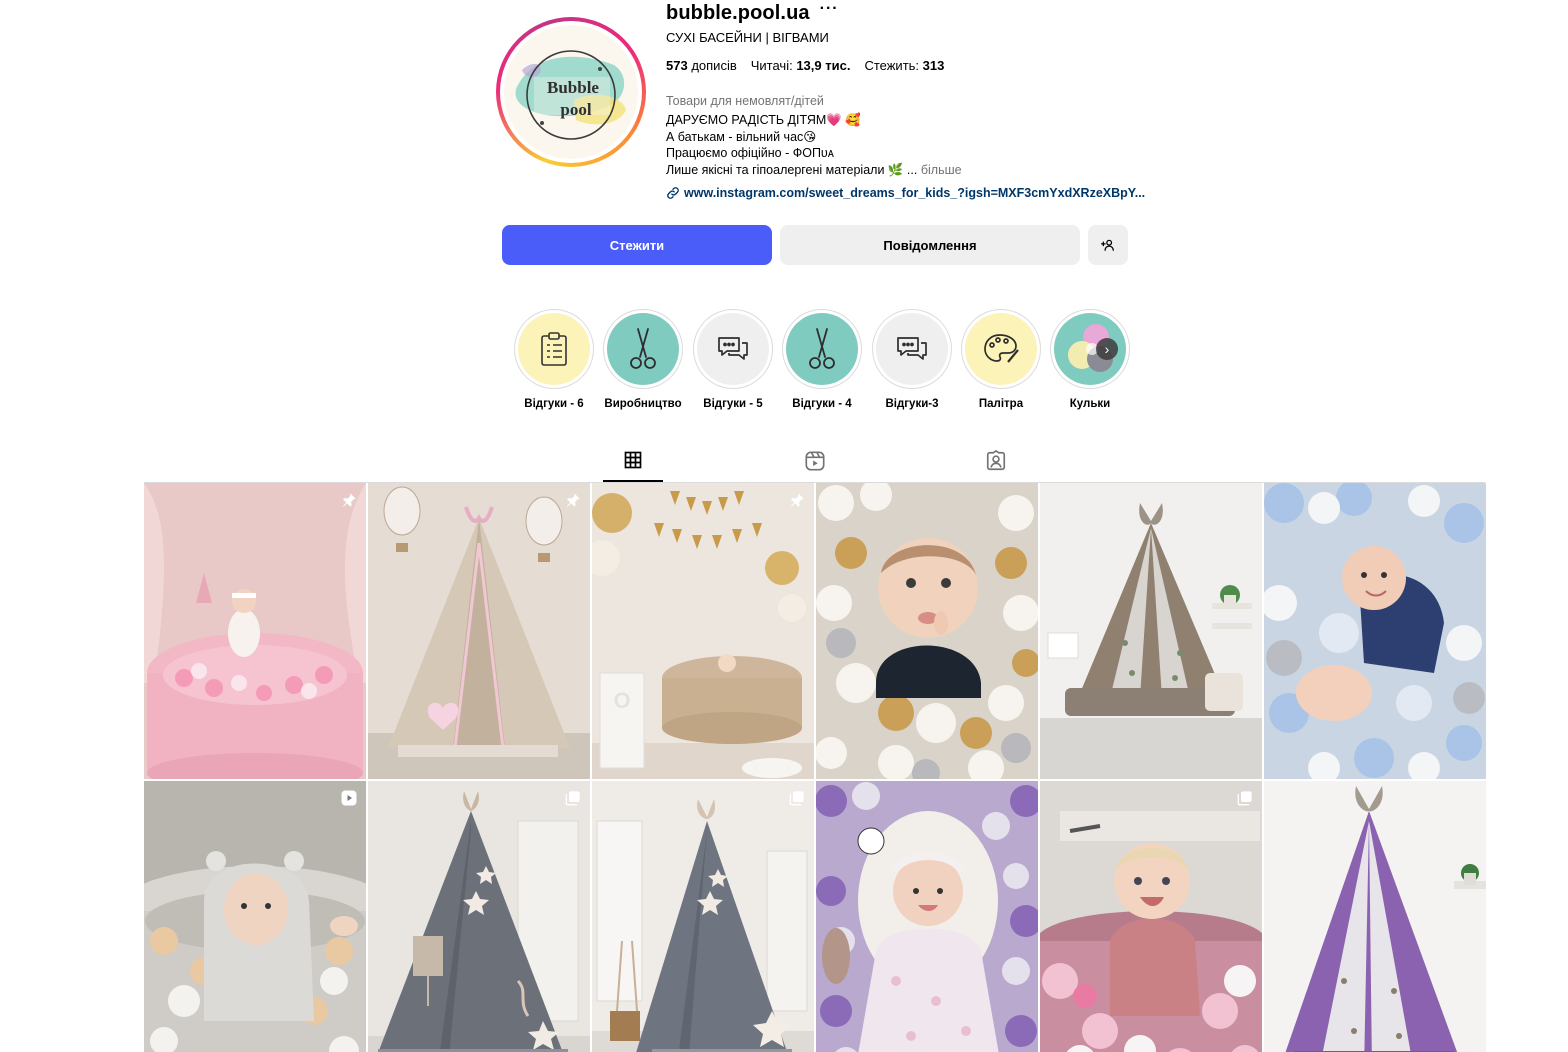  I want to click on highlight-item: › Кульки, so click(1090, 360).